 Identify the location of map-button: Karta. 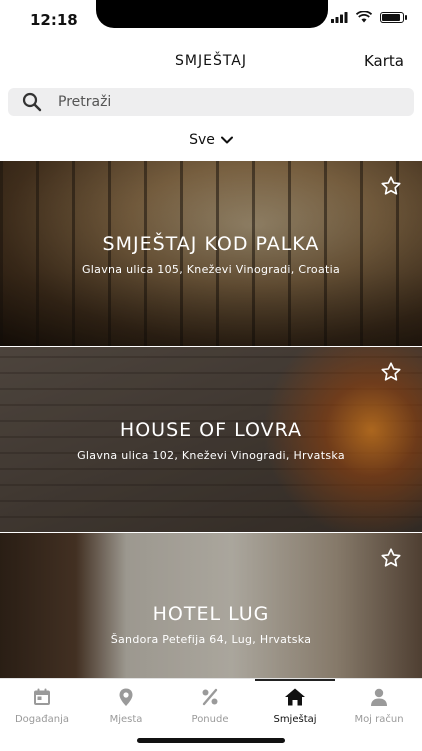
(384, 61).